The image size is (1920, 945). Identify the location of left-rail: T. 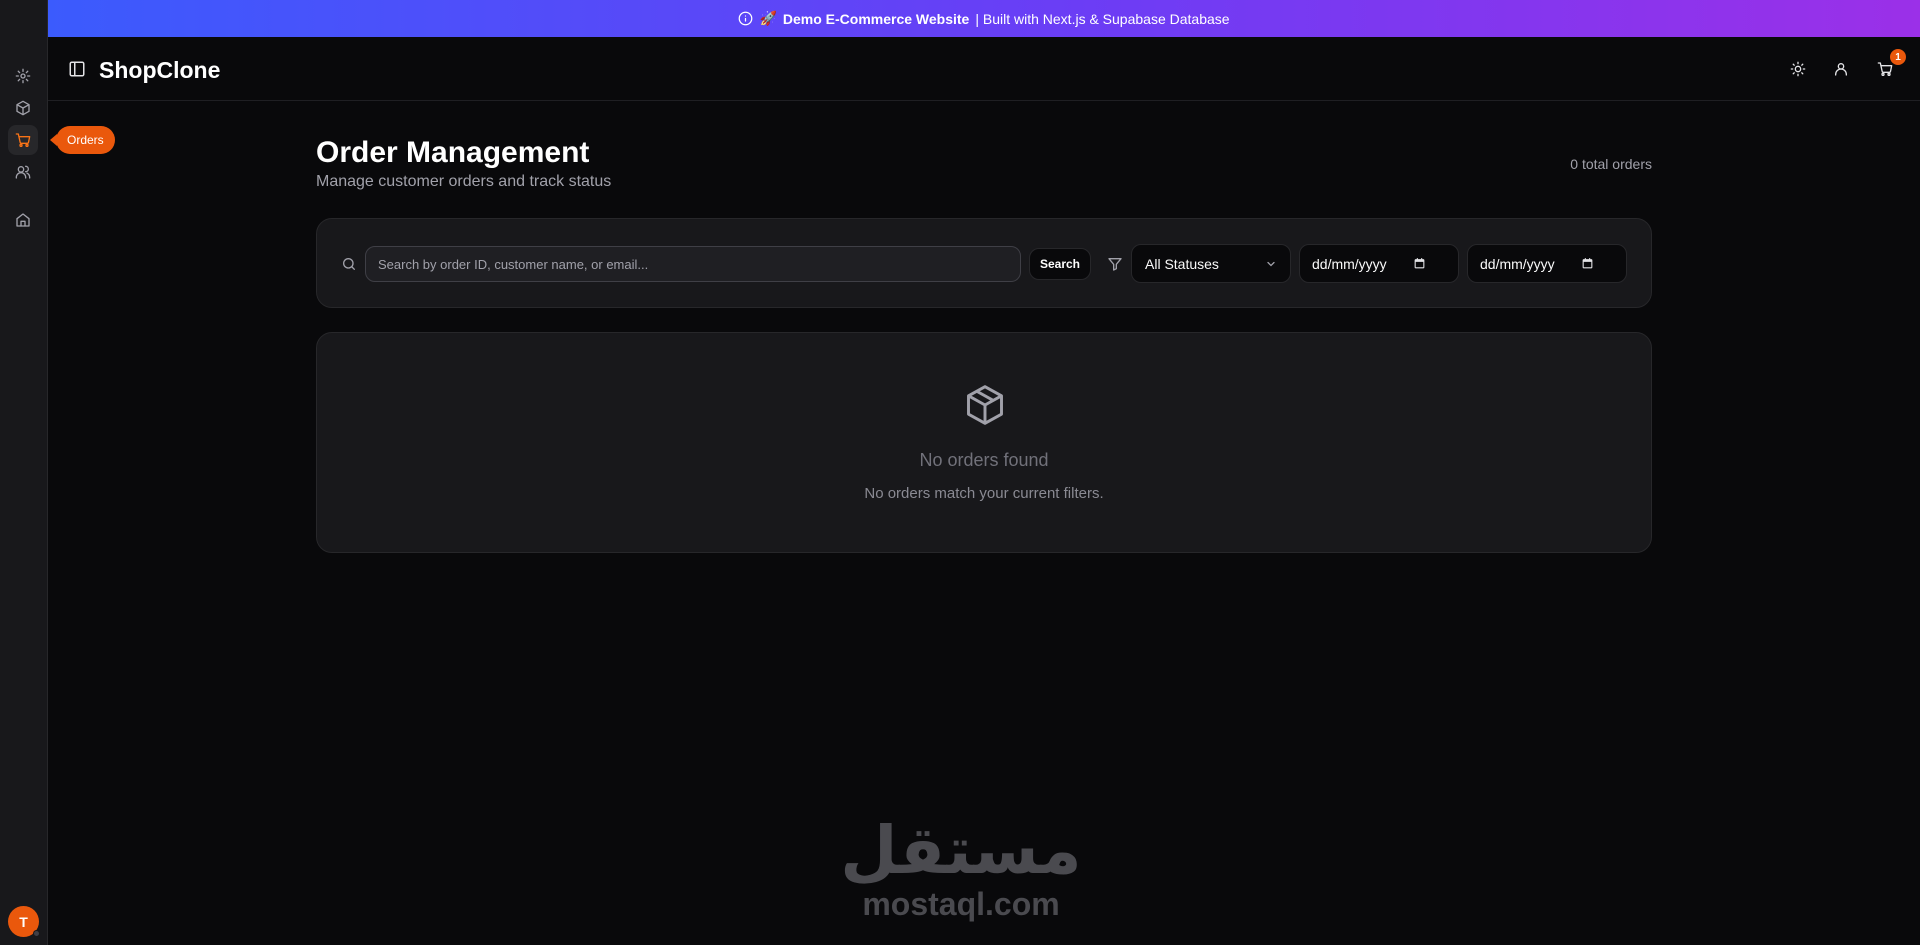
(24, 472).